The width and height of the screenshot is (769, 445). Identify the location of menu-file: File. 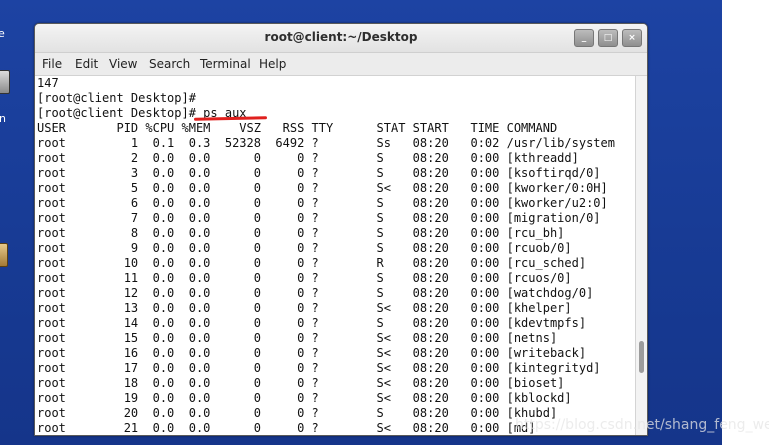
(52, 64).